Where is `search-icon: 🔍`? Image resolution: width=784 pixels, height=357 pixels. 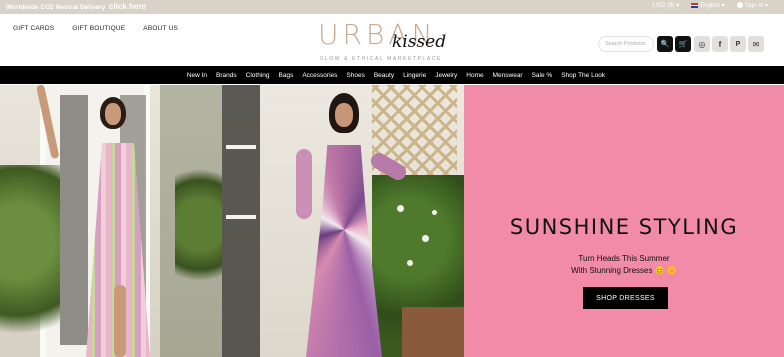 search-icon: 🔍 is located at coordinates (665, 44).